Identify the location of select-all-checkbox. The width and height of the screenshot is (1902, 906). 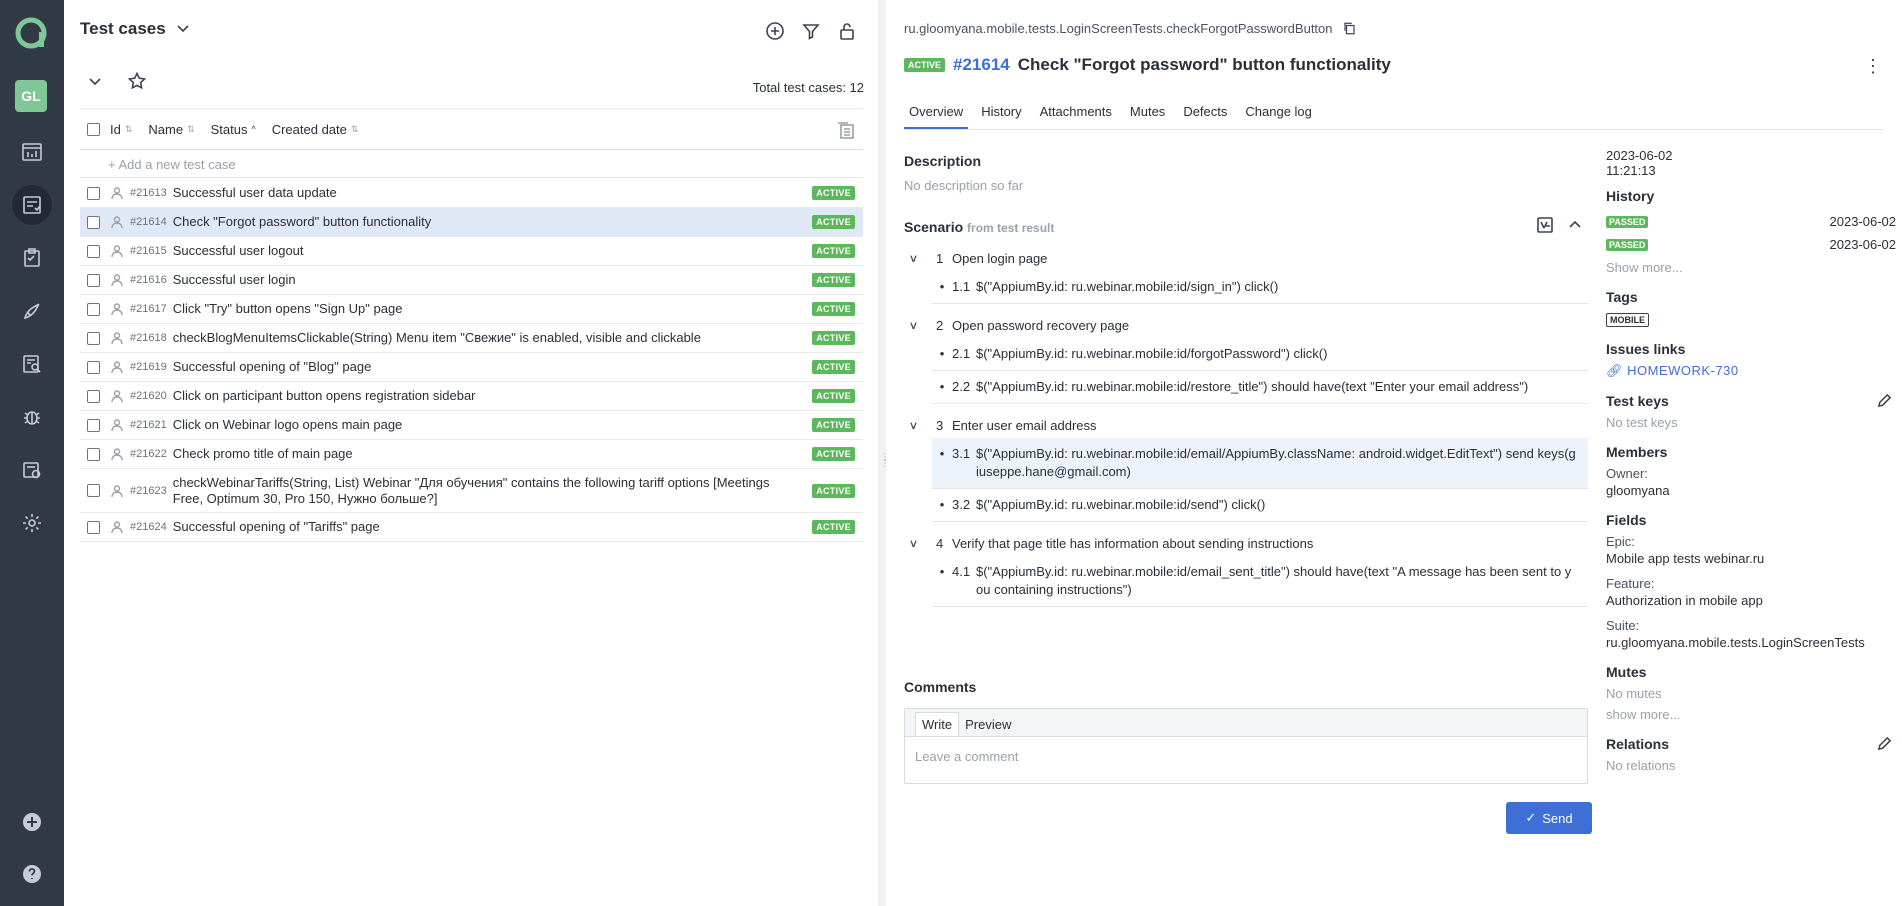
(93, 129).